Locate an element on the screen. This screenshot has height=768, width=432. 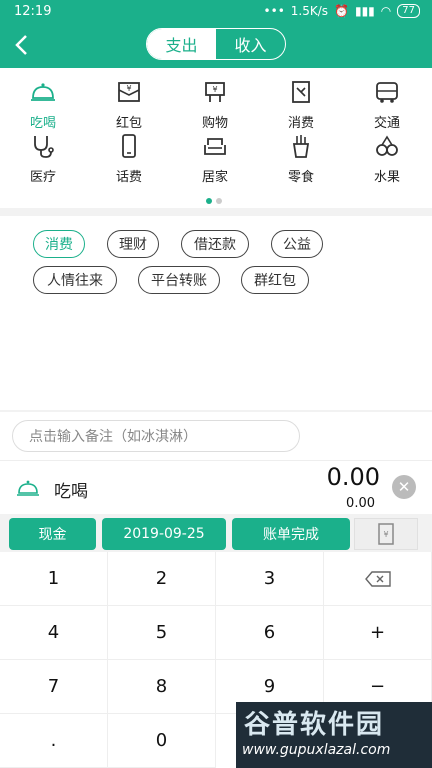
red-envelope-icon: ¥ is located at coordinates (129, 92).